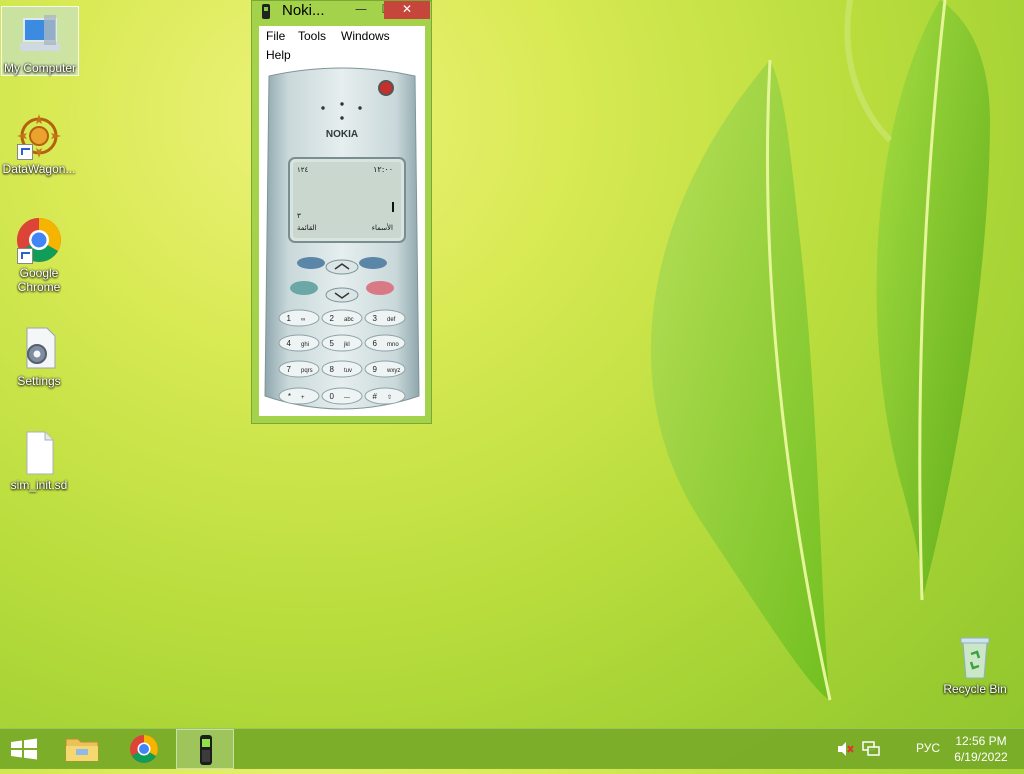 The width and height of the screenshot is (1024, 774). I want to click on volume-muted-icon, so click(845, 749).